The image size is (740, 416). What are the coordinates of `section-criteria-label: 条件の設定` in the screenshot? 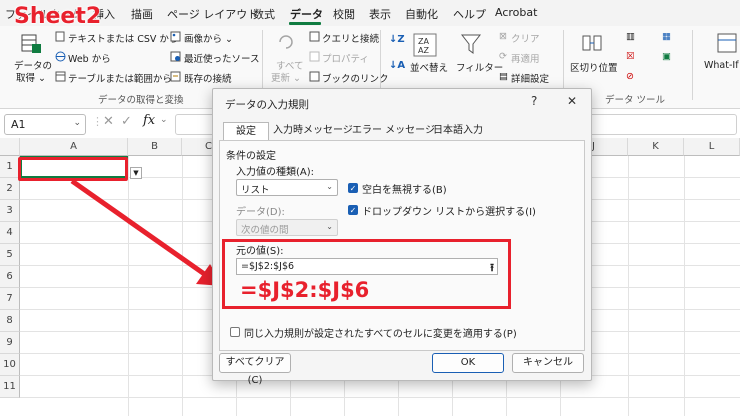 It's located at (251, 156).